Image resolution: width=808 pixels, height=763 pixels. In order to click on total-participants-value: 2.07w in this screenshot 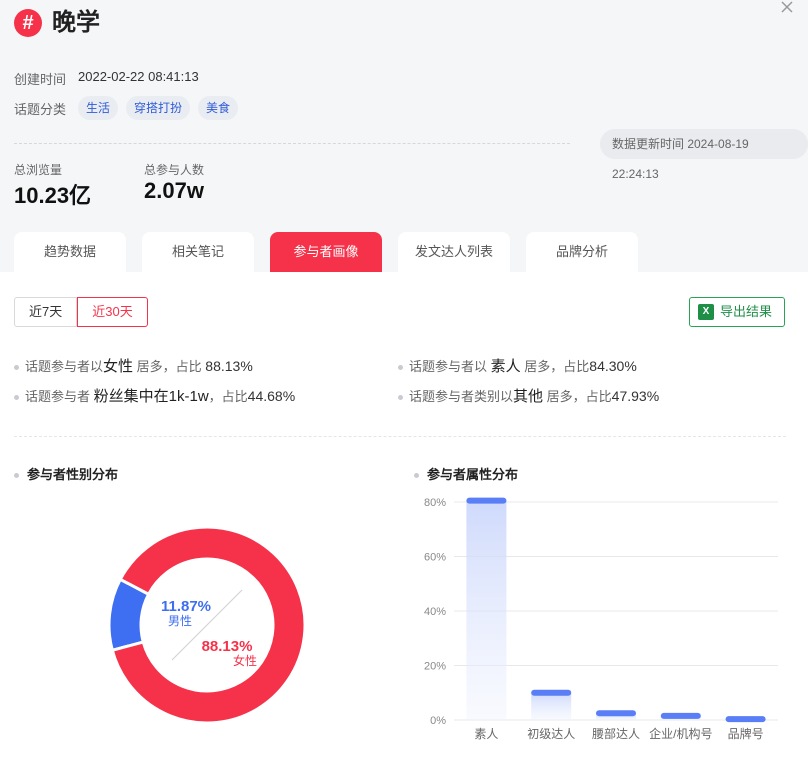, I will do `click(174, 191)`.